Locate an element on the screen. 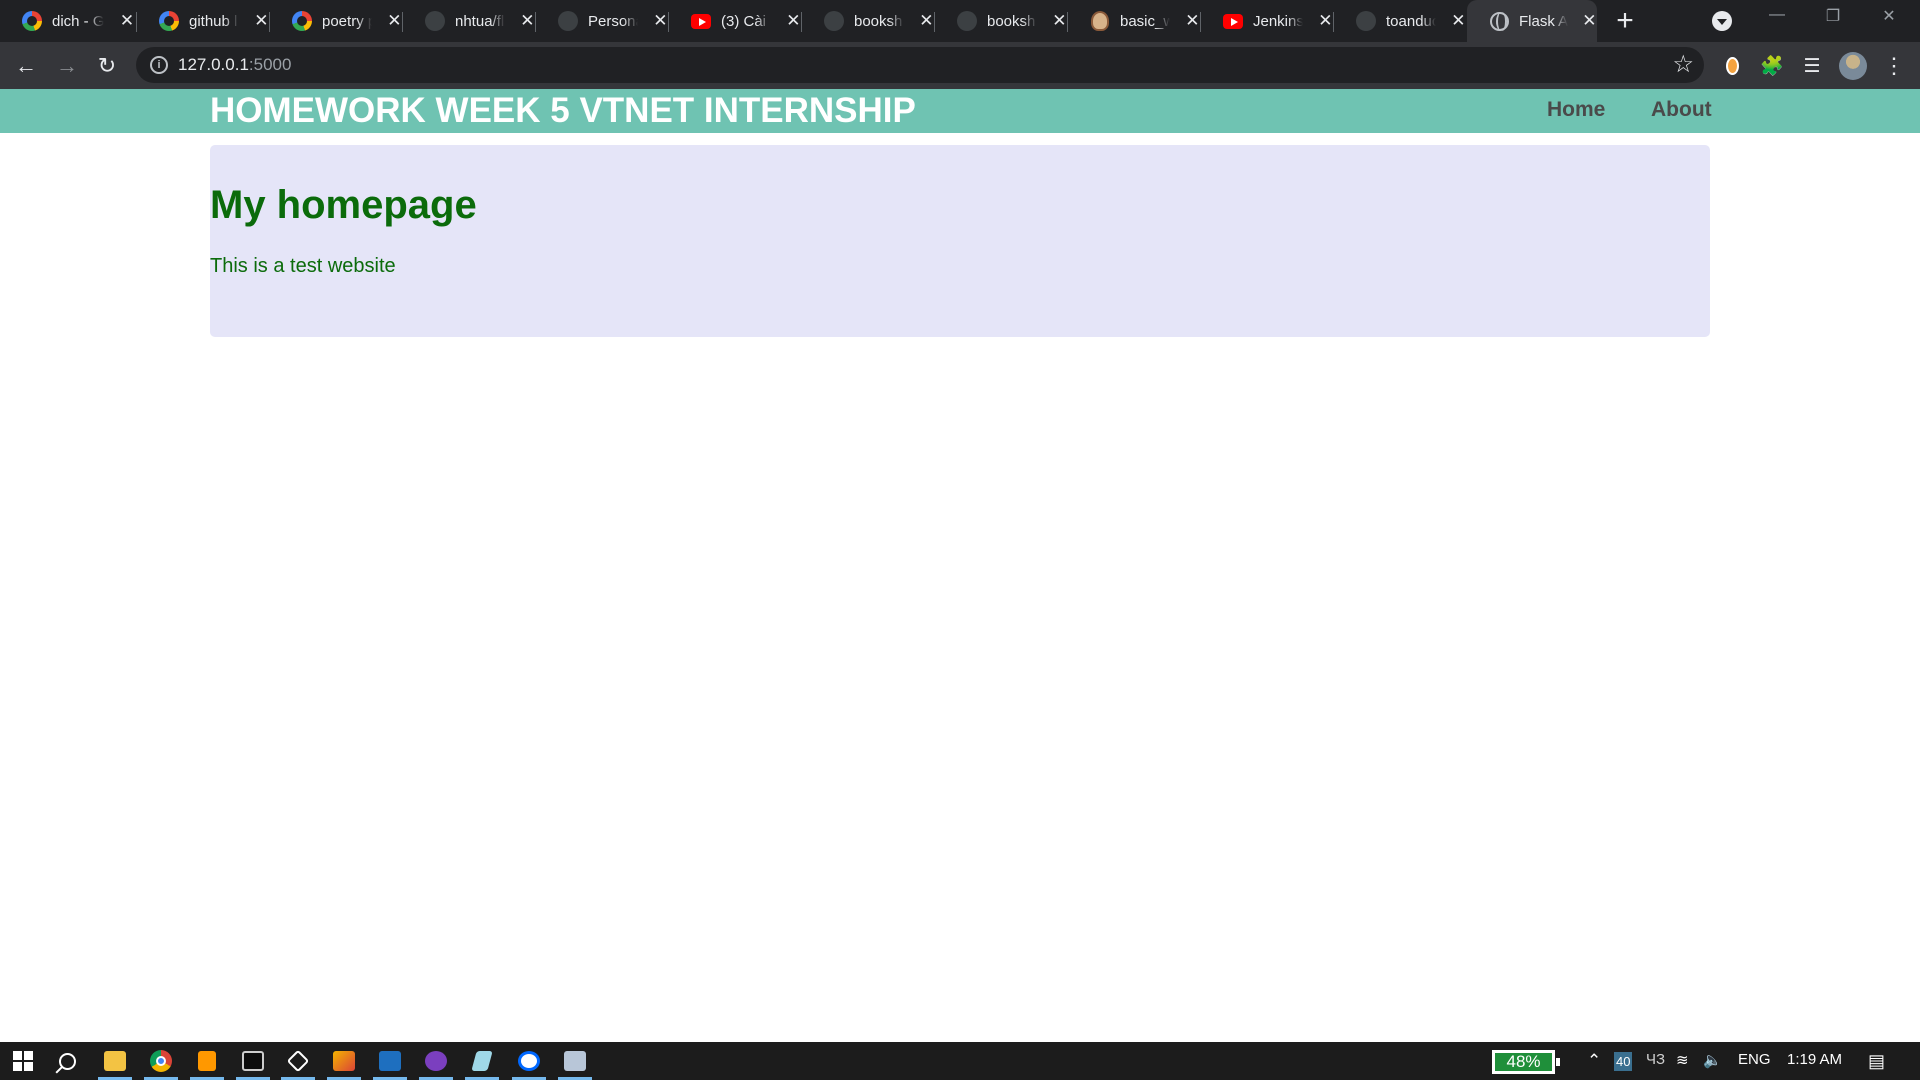 The image size is (1920, 1080). taskbar-chrome is located at coordinates (161, 1061).